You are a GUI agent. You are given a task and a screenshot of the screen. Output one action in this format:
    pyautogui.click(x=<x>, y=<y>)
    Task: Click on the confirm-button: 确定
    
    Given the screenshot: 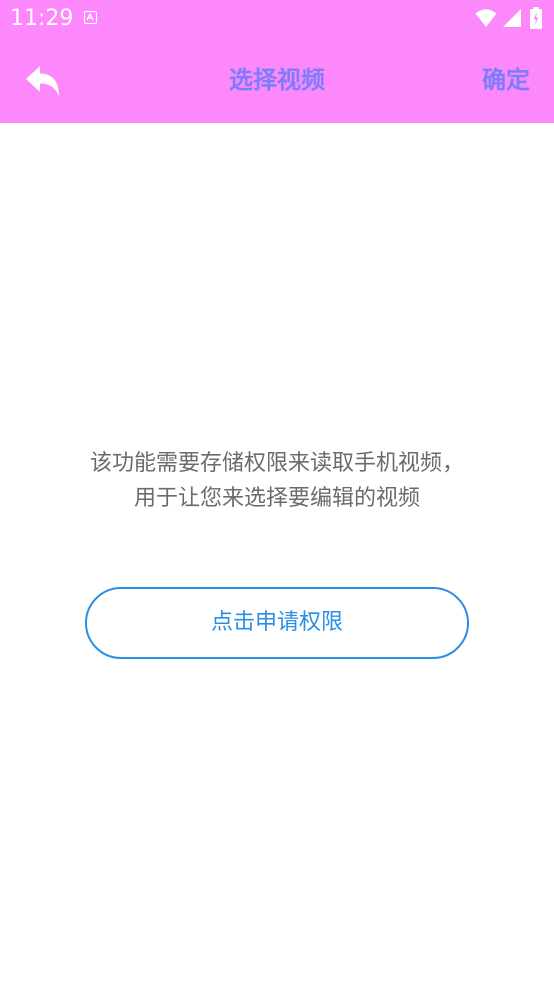 What is the action you would take?
    pyautogui.click(x=506, y=80)
    